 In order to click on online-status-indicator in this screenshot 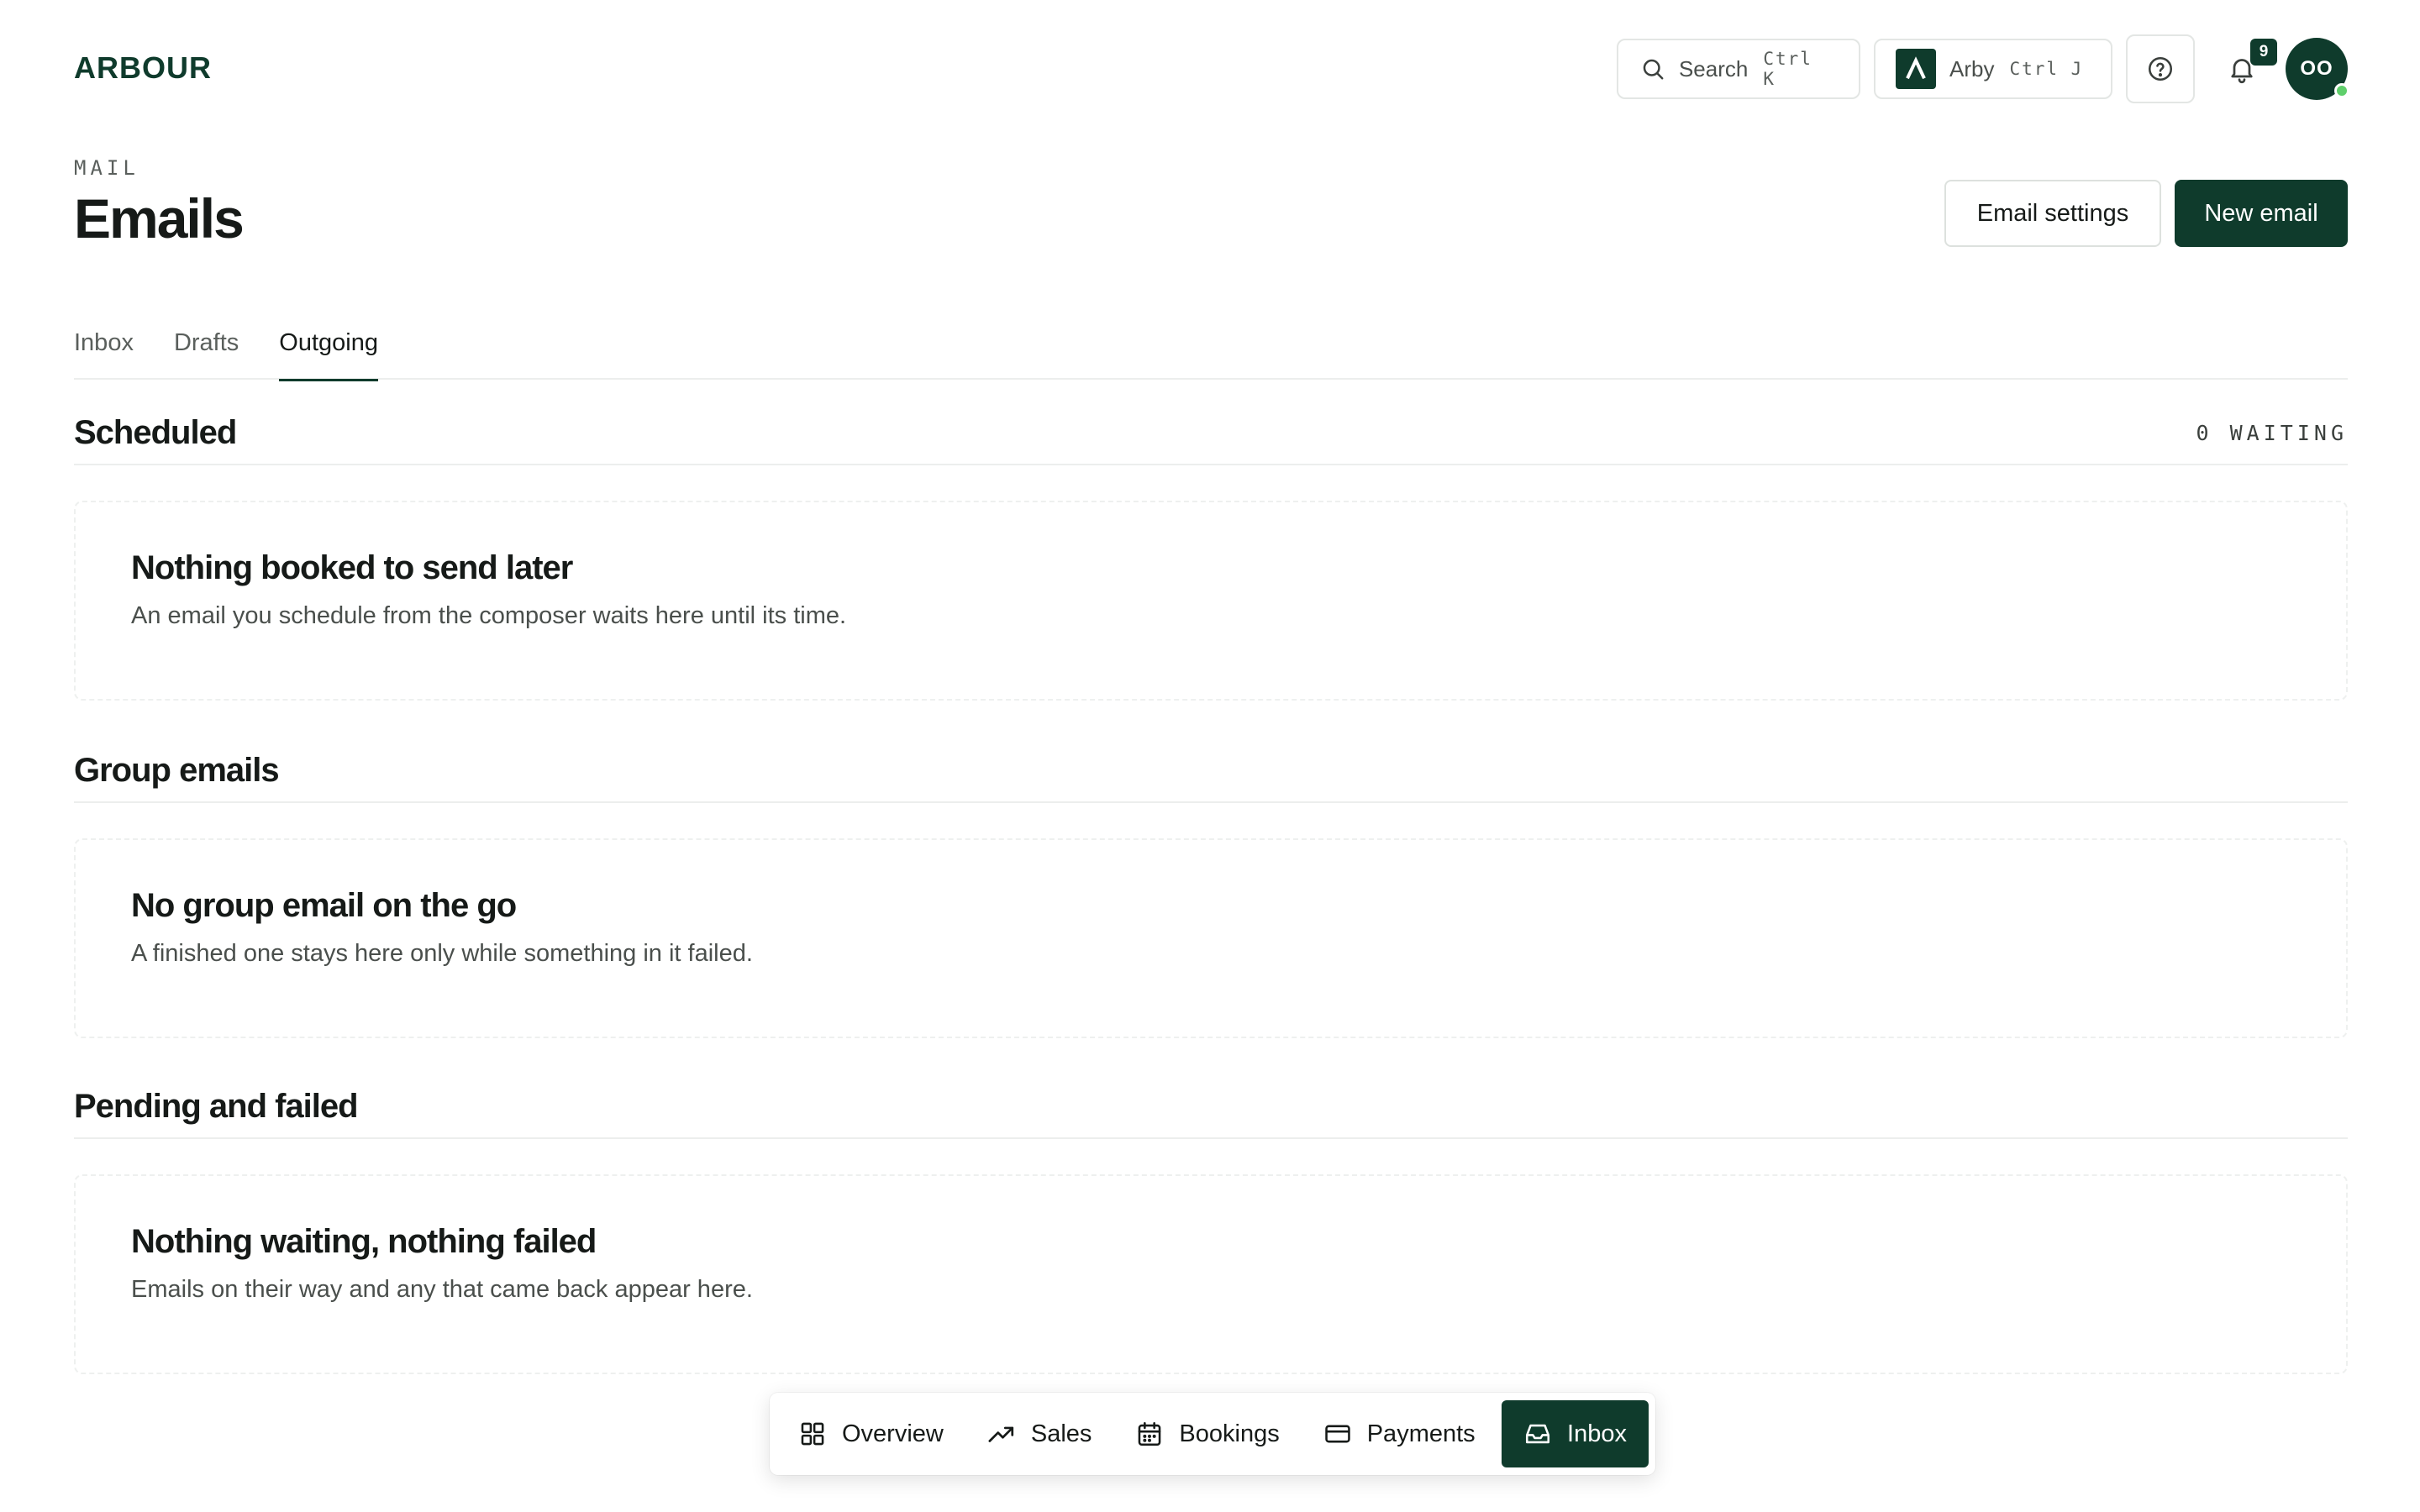, I will do `click(2341, 90)`.